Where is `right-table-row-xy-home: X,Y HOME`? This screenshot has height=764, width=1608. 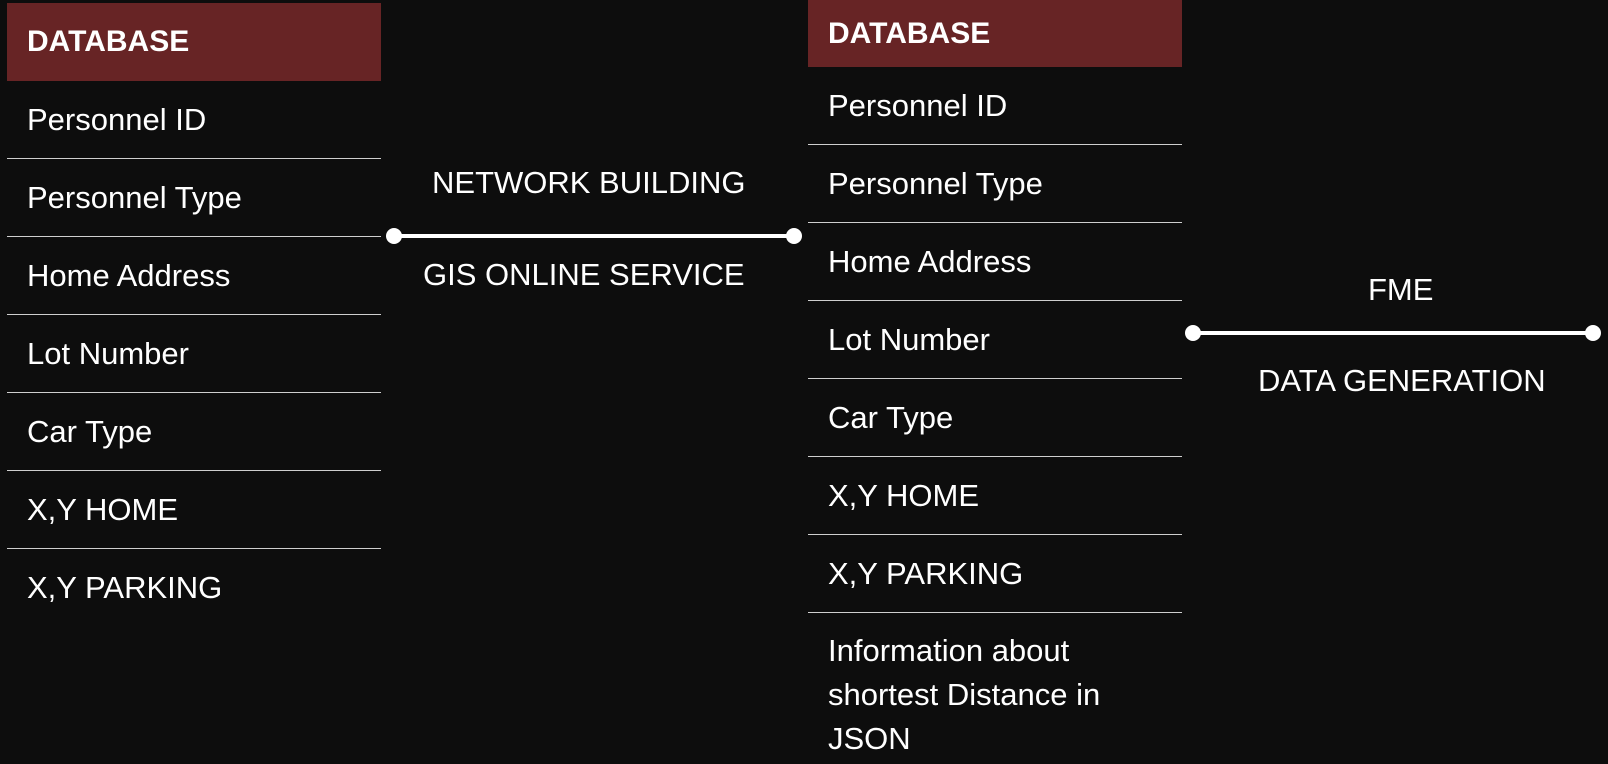
right-table-row-xy-home: X,Y HOME is located at coordinates (995, 496).